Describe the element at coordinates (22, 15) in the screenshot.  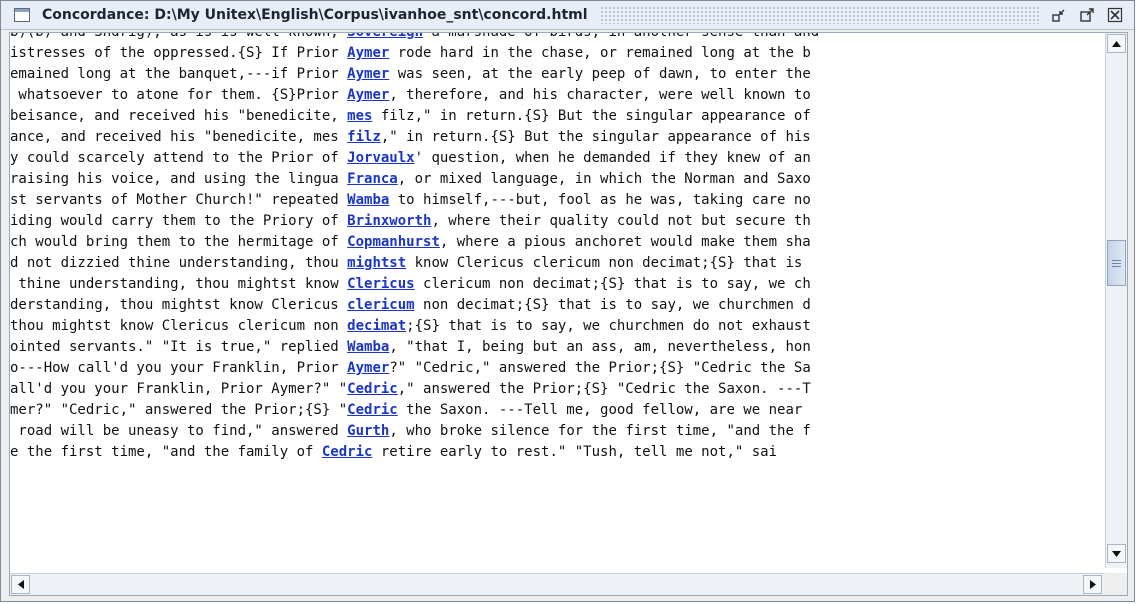
I see `window-icon` at that location.